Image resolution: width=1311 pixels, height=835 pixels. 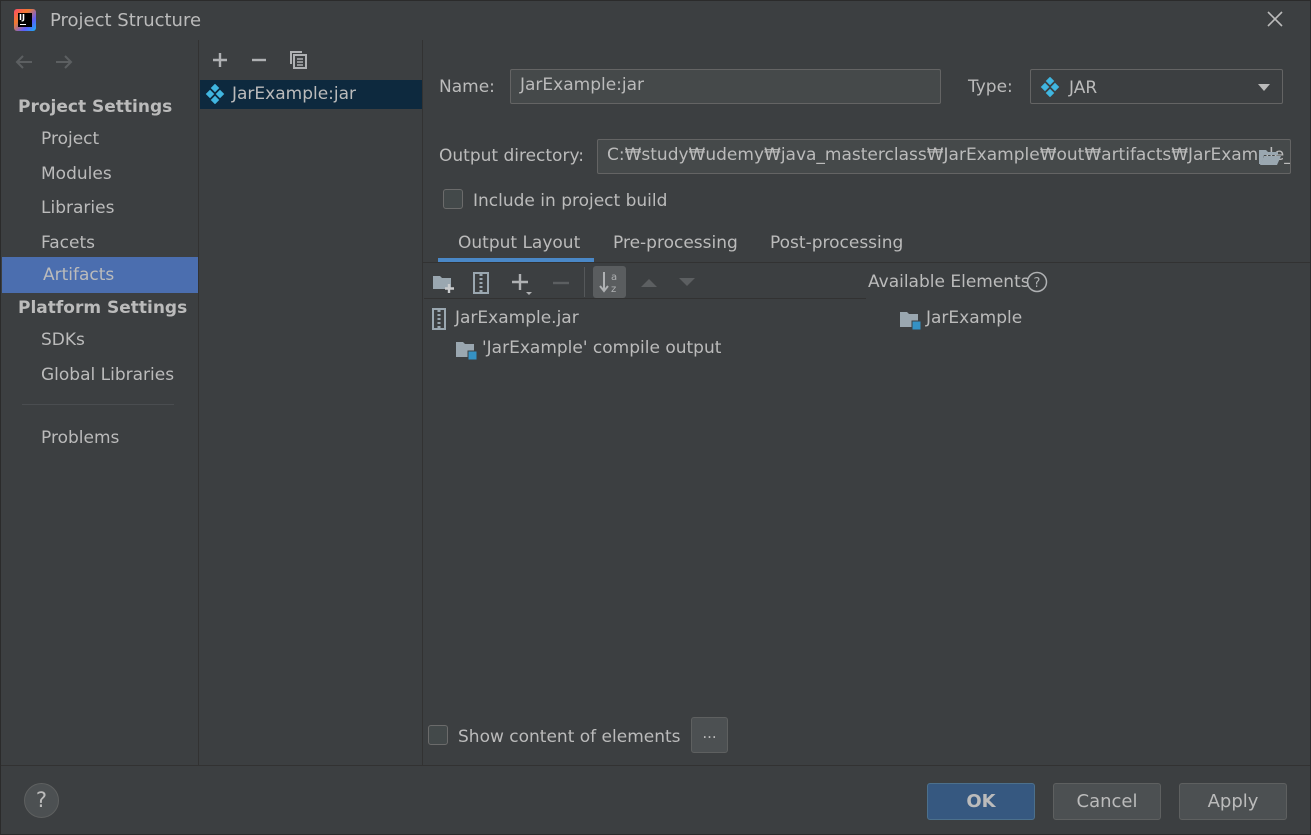 What do you see at coordinates (1156, 86) in the screenshot?
I see `type-dropdown: JAR` at bounding box center [1156, 86].